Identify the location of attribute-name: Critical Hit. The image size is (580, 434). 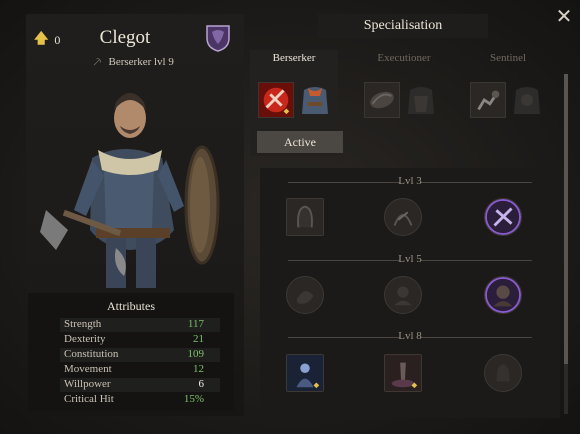
(89, 399).